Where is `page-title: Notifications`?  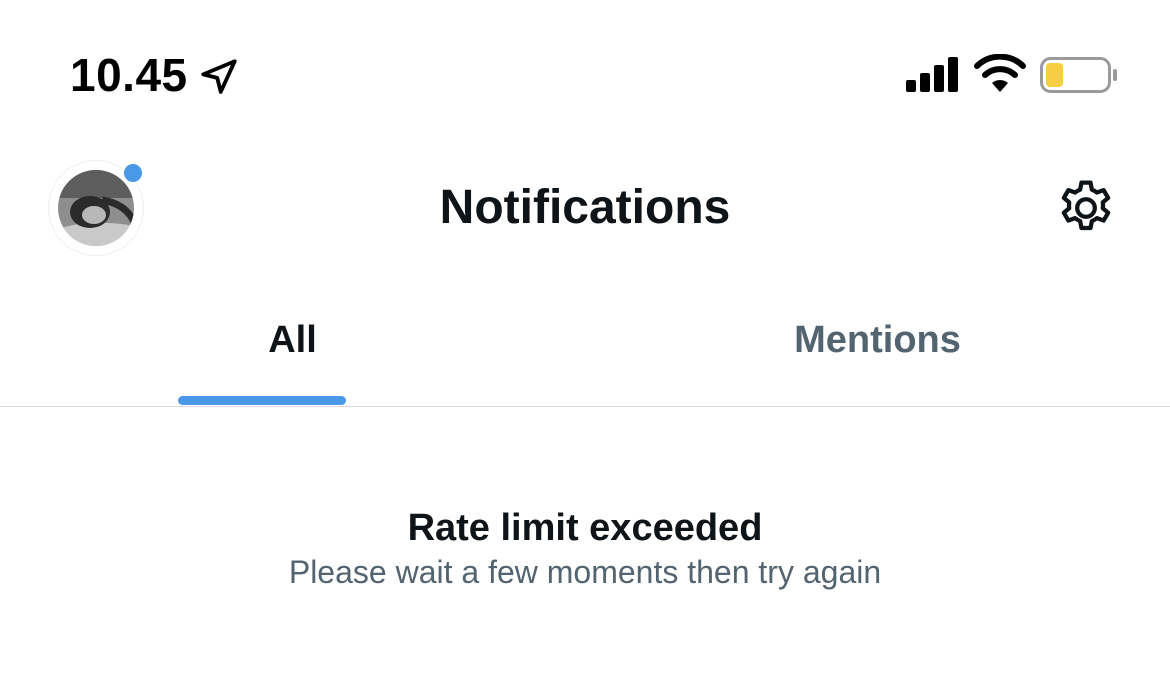
page-title: Notifications is located at coordinates (585, 207).